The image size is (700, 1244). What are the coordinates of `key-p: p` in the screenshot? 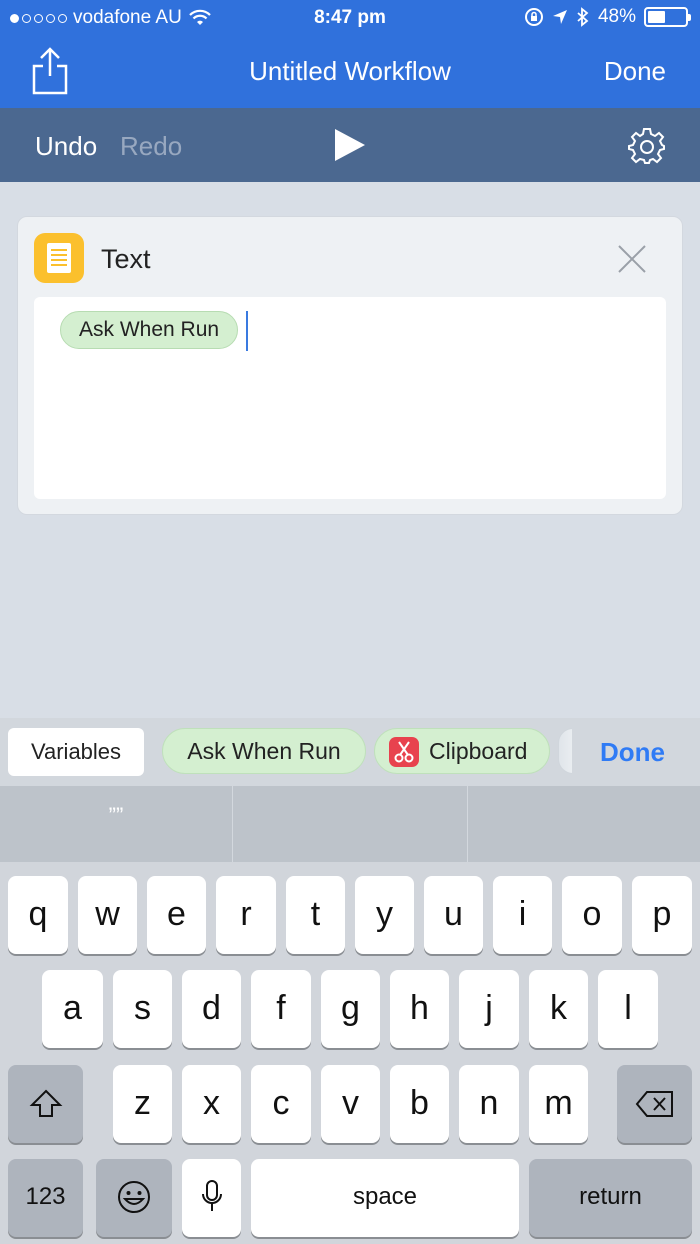 It's located at (662, 915).